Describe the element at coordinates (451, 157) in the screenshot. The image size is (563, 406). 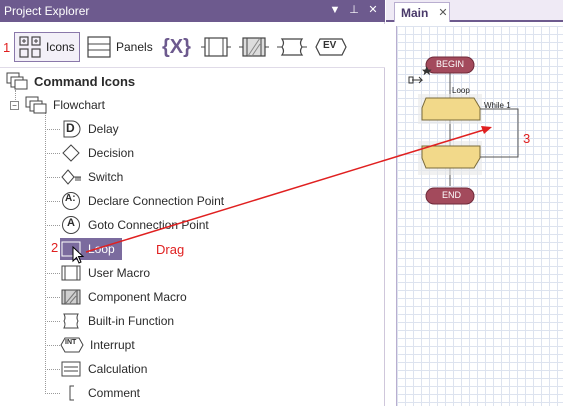
I see `loop-bottom-block` at that location.